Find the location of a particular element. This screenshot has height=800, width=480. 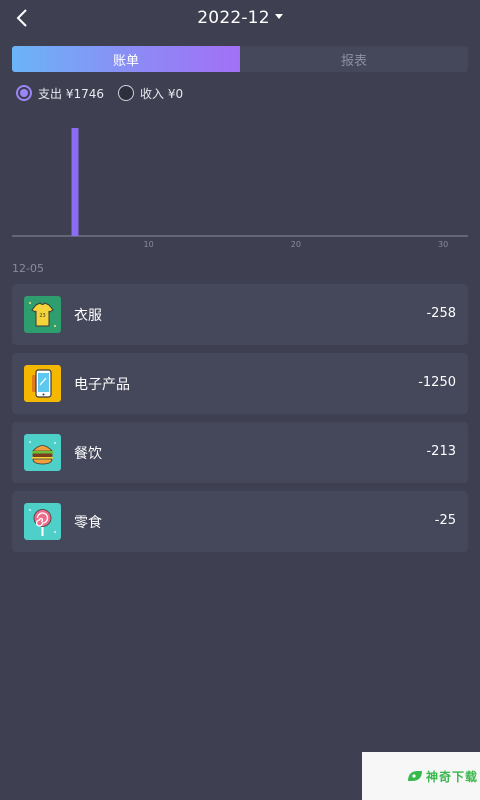

lollipop-icon is located at coordinates (42, 521).